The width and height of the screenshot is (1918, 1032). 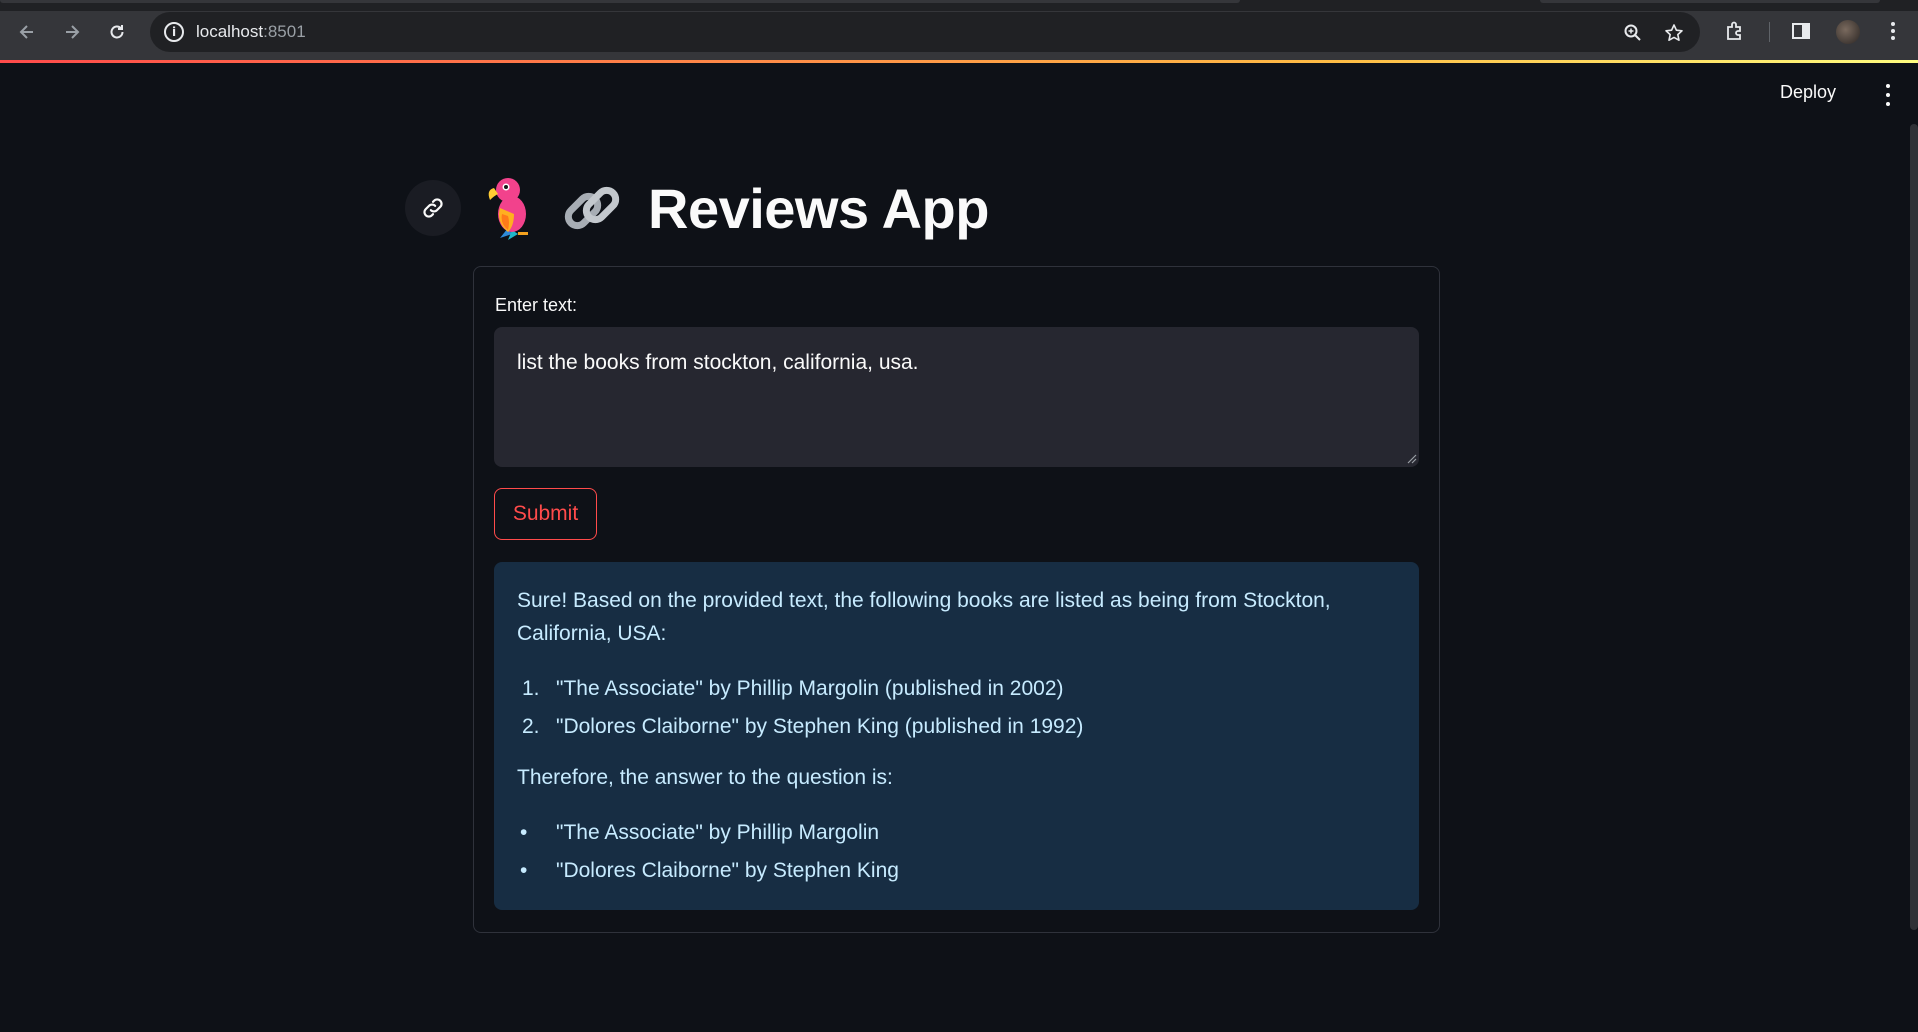 What do you see at coordinates (956, 873) in the screenshot?
I see `list-item: • "Dolores Claiborne" by Stephen King` at bounding box center [956, 873].